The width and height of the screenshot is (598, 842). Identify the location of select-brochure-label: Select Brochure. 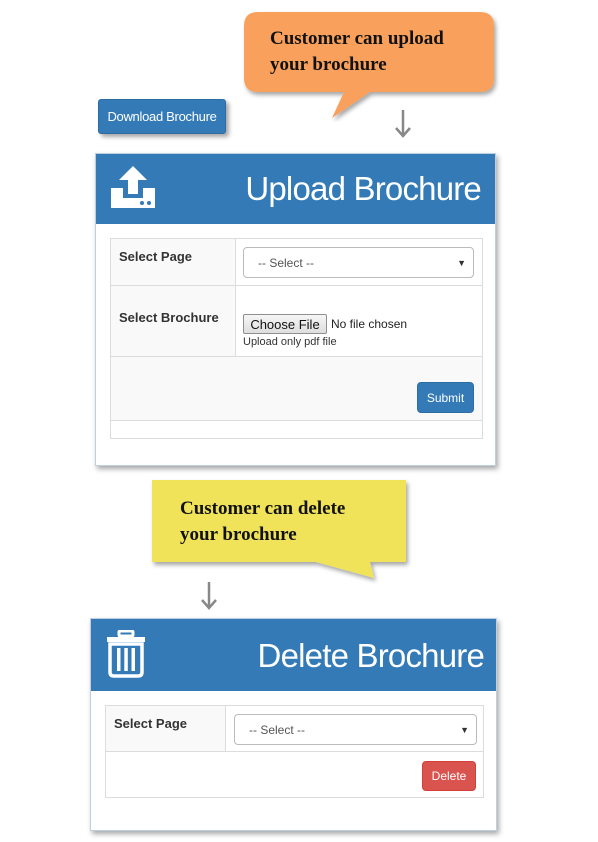
(169, 317).